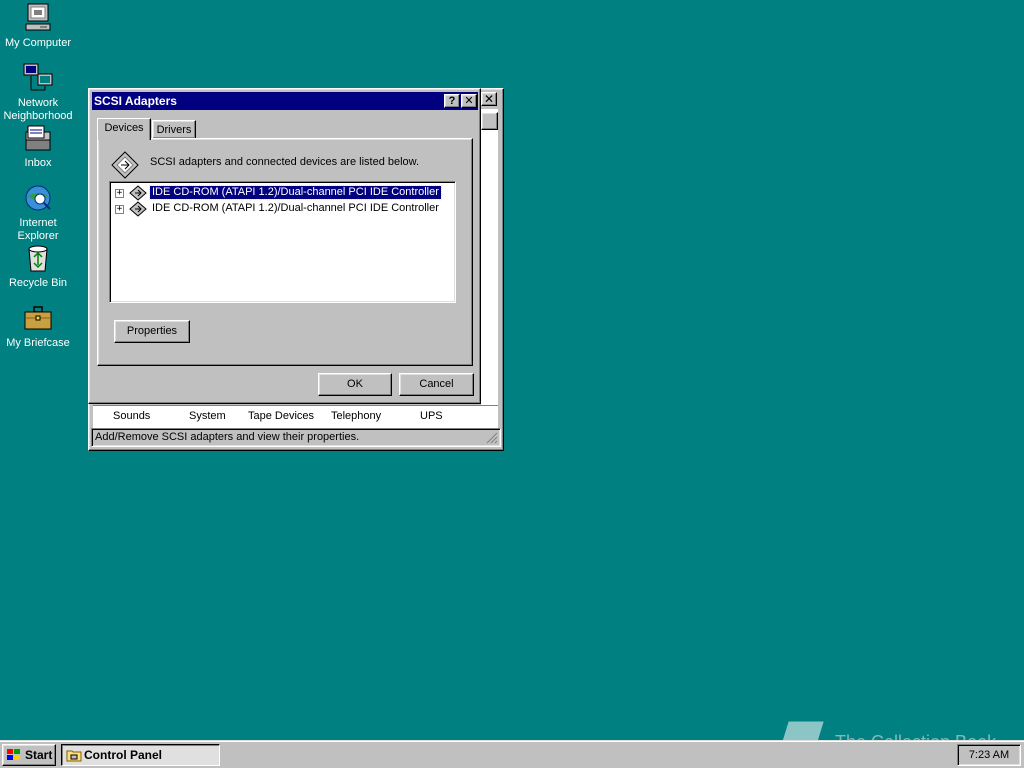 The height and width of the screenshot is (768, 1024). I want to click on inbox-icon, so click(38, 138).